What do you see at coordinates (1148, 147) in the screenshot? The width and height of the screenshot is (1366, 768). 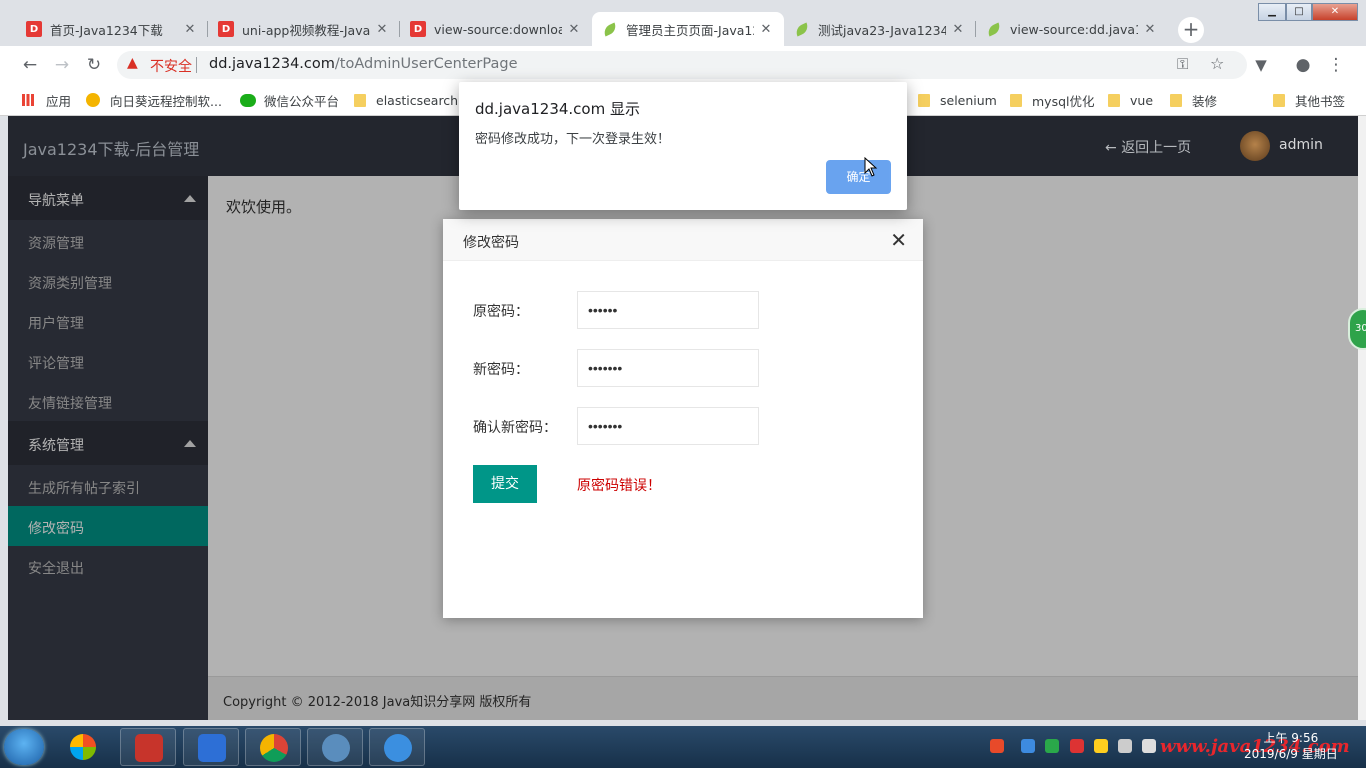 I see `back-link: ← 返回上一页` at bounding box center [1148, 147].